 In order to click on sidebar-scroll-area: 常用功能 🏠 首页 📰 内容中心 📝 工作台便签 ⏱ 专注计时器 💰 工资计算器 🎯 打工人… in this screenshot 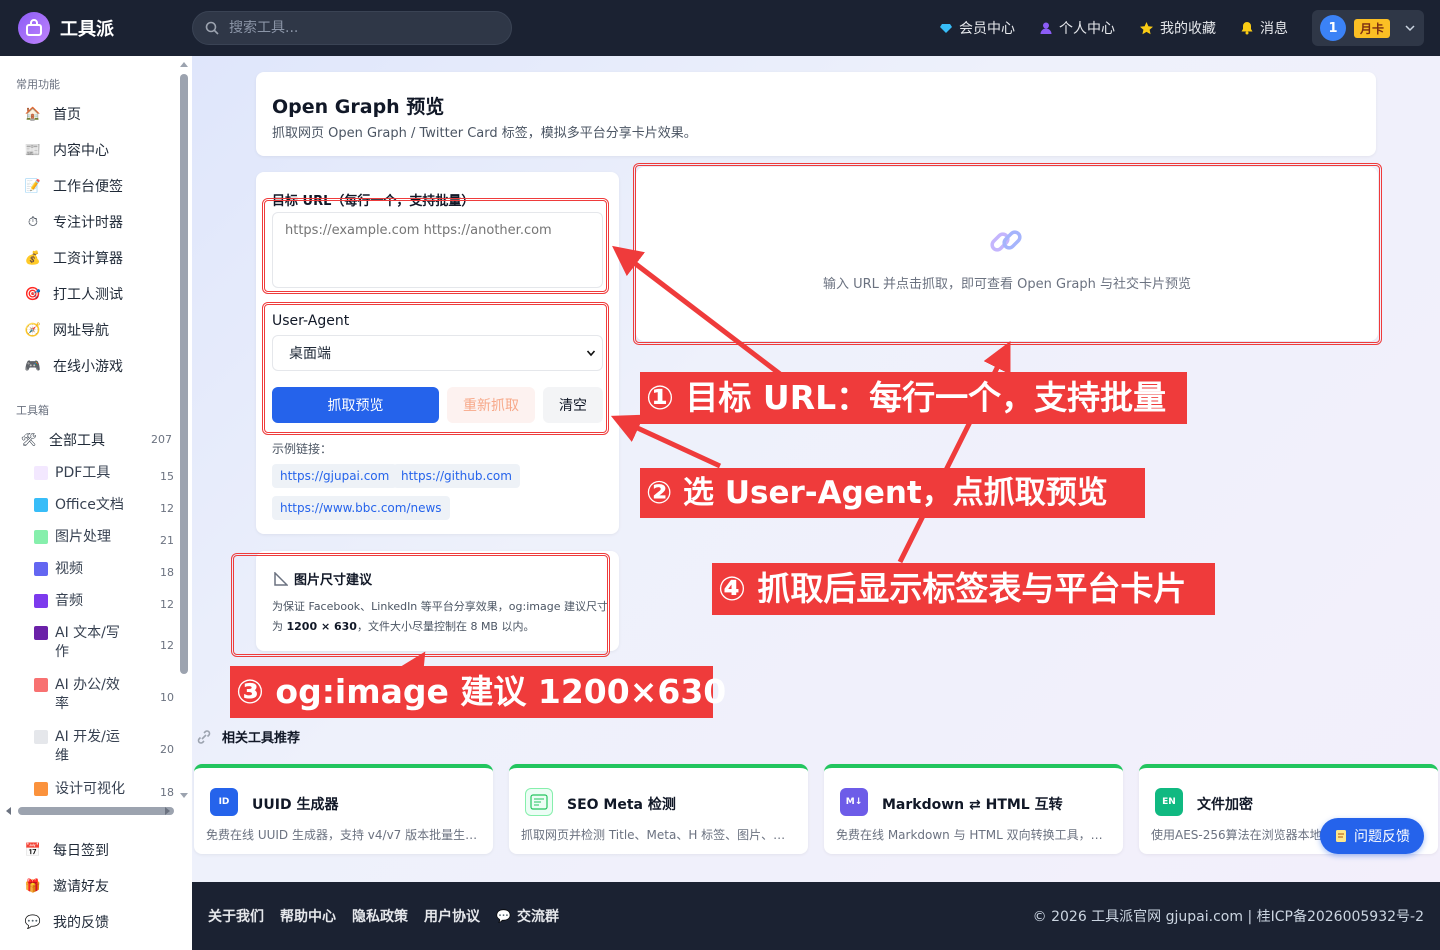, I will do `click(96, 436)`.